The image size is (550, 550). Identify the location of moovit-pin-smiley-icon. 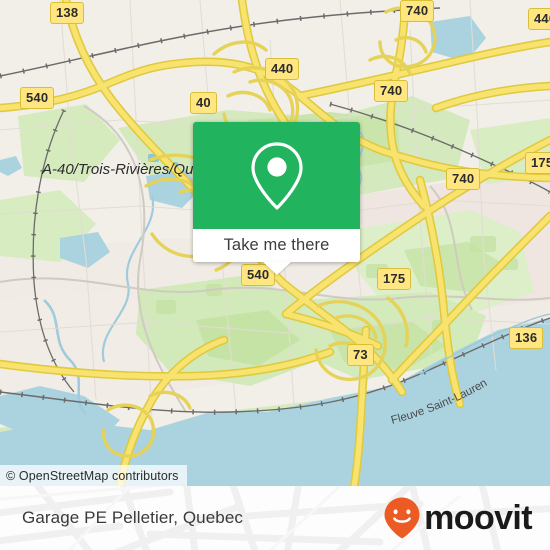
(402, 518).